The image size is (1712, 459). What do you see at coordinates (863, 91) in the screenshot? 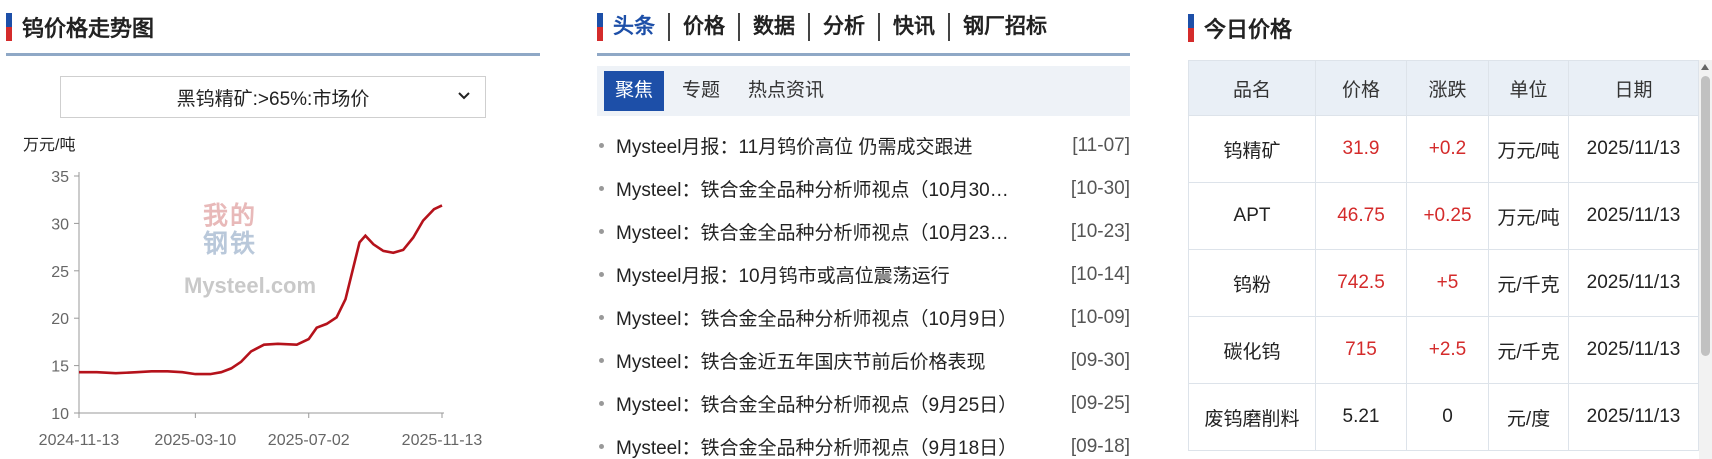
I see `news-subtabs: 聚焦 专题 热点资讯` at bounding box center [863, 91].